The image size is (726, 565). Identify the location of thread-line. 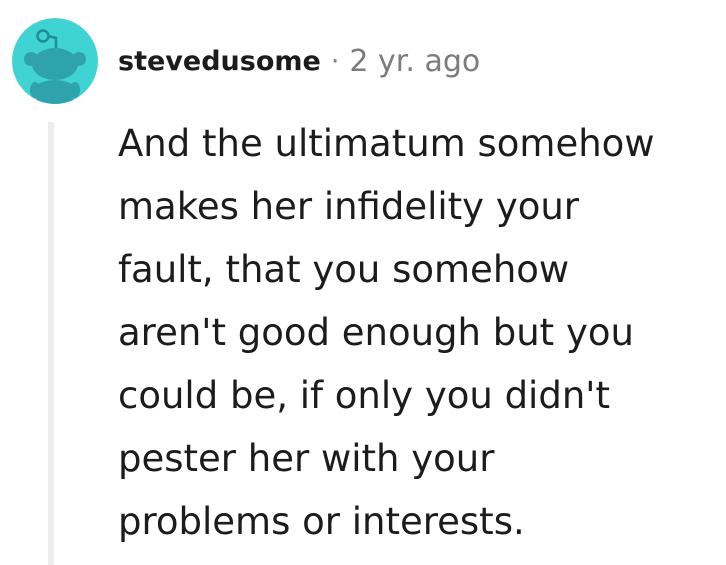
(51, 343).